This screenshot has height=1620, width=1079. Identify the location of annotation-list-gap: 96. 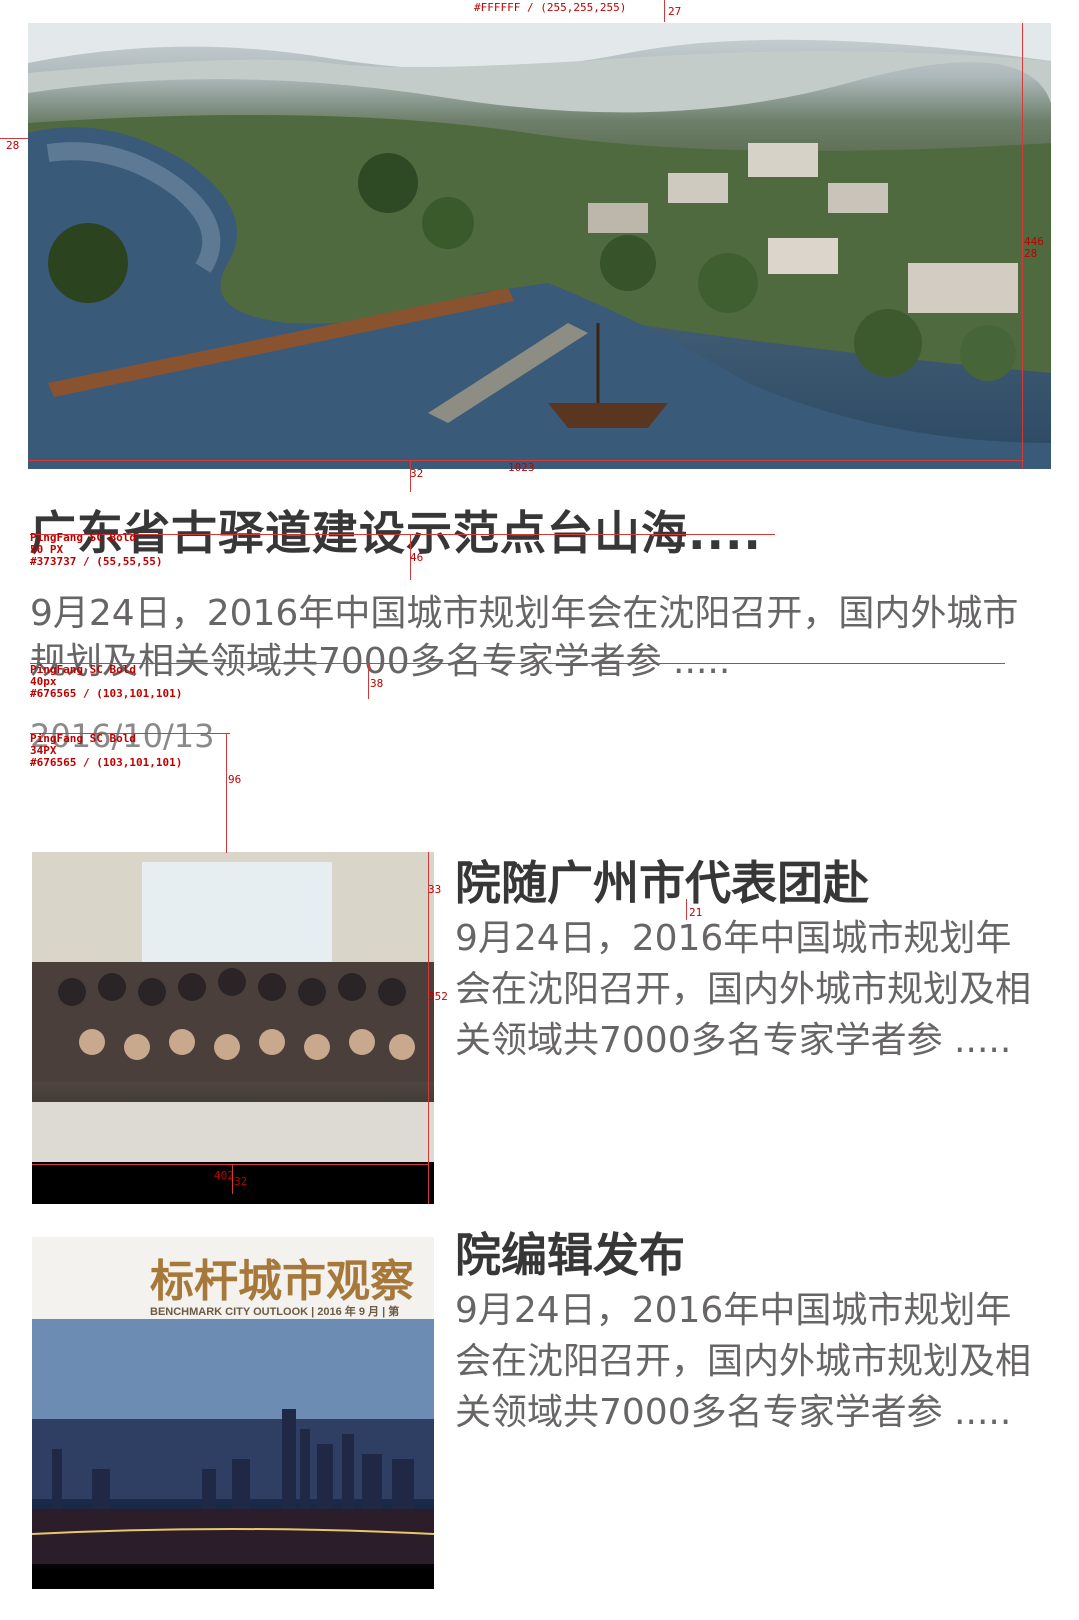
(235, 779).